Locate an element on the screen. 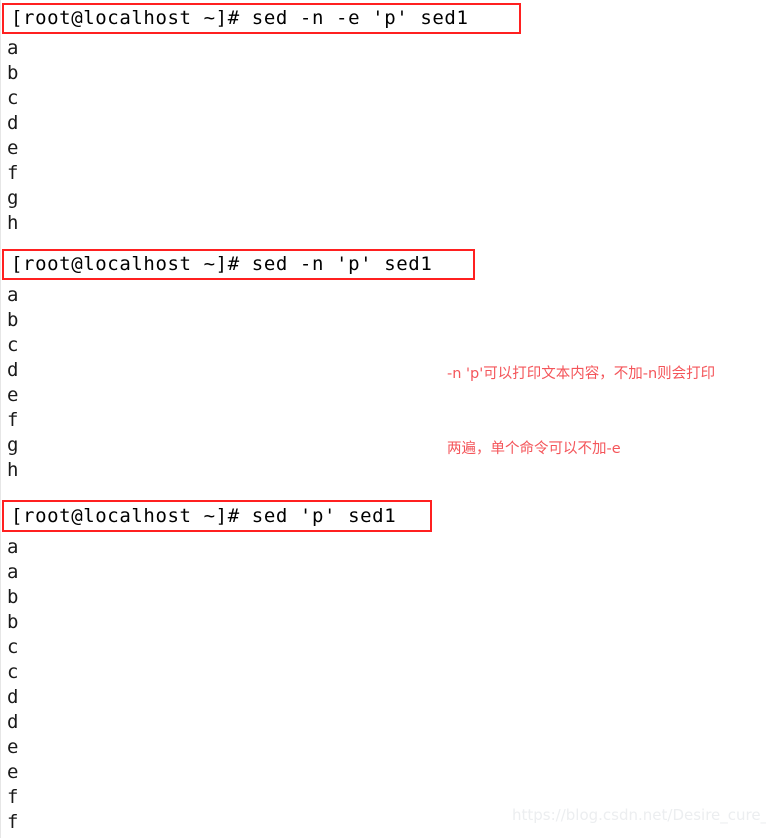 Image resolution: width=766 pixels, height=838 pixels. command-highlight-box-2: [root@localhost ~]# sed -n 'p' sed1 is located at coordinates (238, 264).